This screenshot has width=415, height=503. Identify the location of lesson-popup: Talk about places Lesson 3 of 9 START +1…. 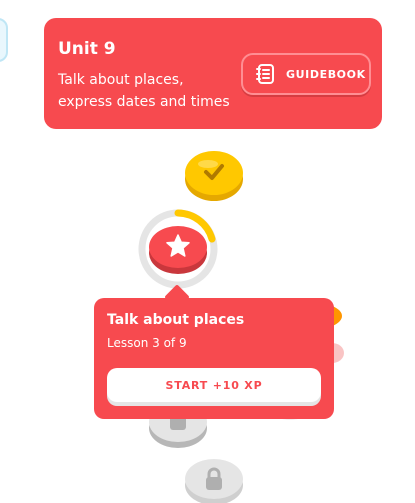
(214, 358).